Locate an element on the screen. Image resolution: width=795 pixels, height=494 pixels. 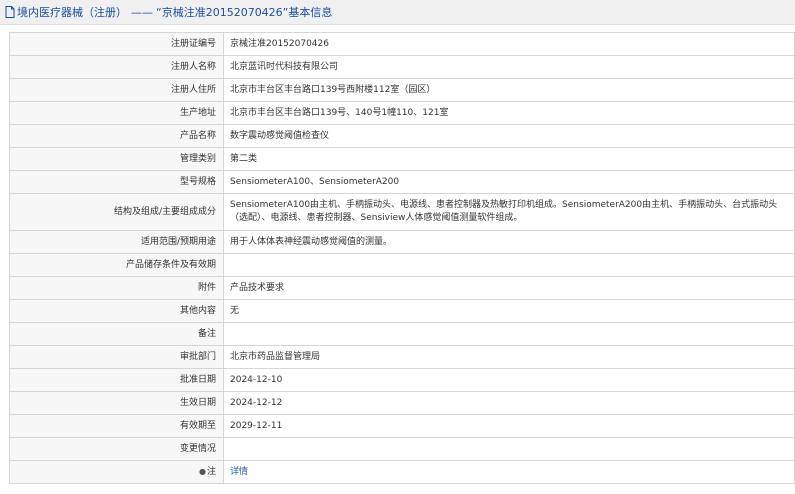
table-row: 注册人住所 北京市丰台区丰台路口139号西附楼112室（园区） is located at coordinates (402, 90).